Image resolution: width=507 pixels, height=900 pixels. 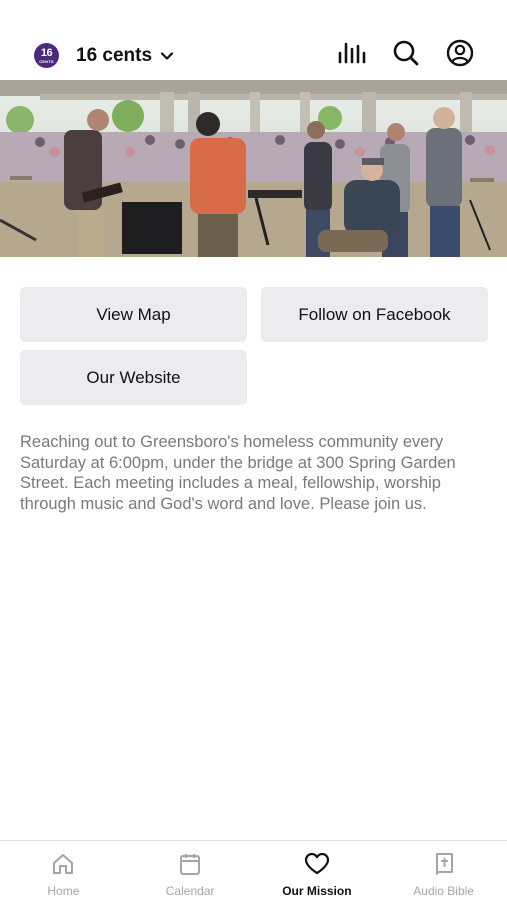 What do you see at coordinates (46, 61) in the screenshot?
I see `logo-subtext: CENTS` at bounding box center [46, 61].